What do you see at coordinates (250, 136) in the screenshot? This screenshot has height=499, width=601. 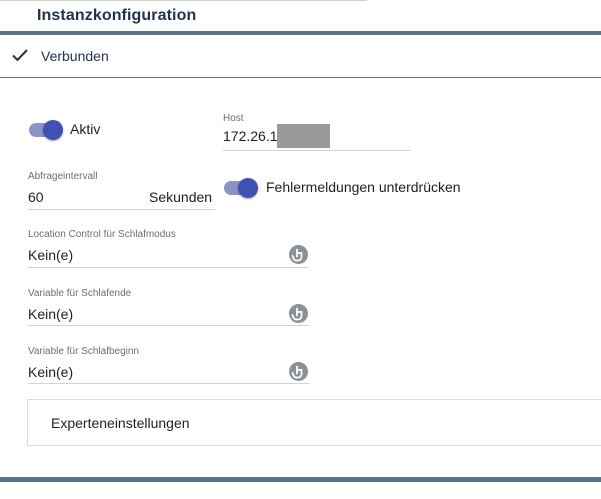 I see `host-input: 172.26.1` at bounding box center [250, 136].